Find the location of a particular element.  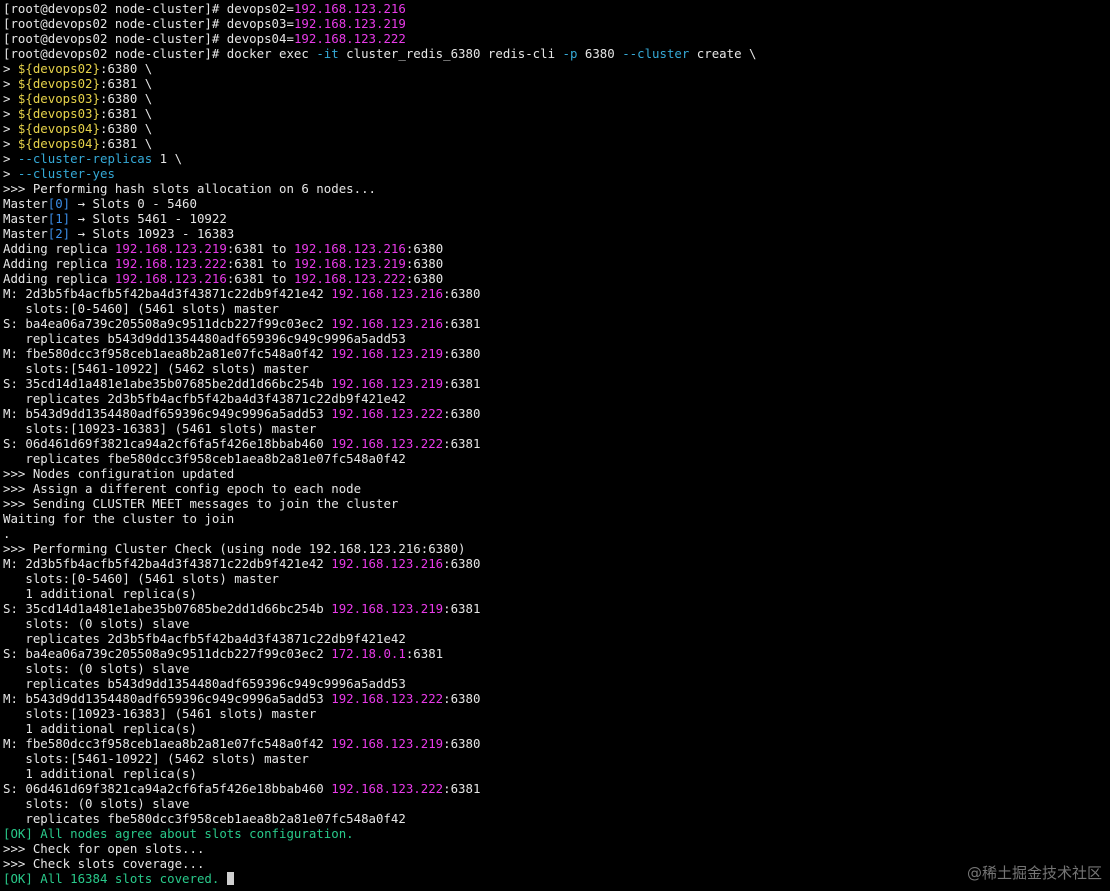

watermark: @稀土掘金技术社区 is located at coordinates (1034, 873).